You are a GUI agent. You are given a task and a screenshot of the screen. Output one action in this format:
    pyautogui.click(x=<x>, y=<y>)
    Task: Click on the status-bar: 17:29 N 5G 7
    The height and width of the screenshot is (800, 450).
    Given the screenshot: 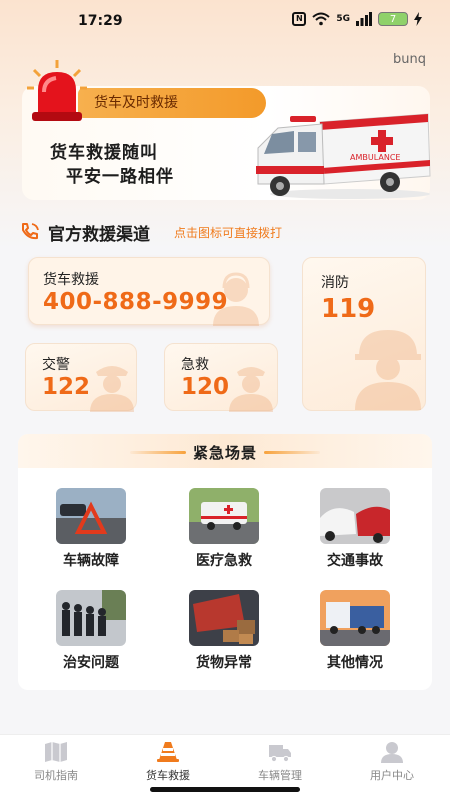 What is the action you would take?
    pyautogui.click(x=225, y=22)
    